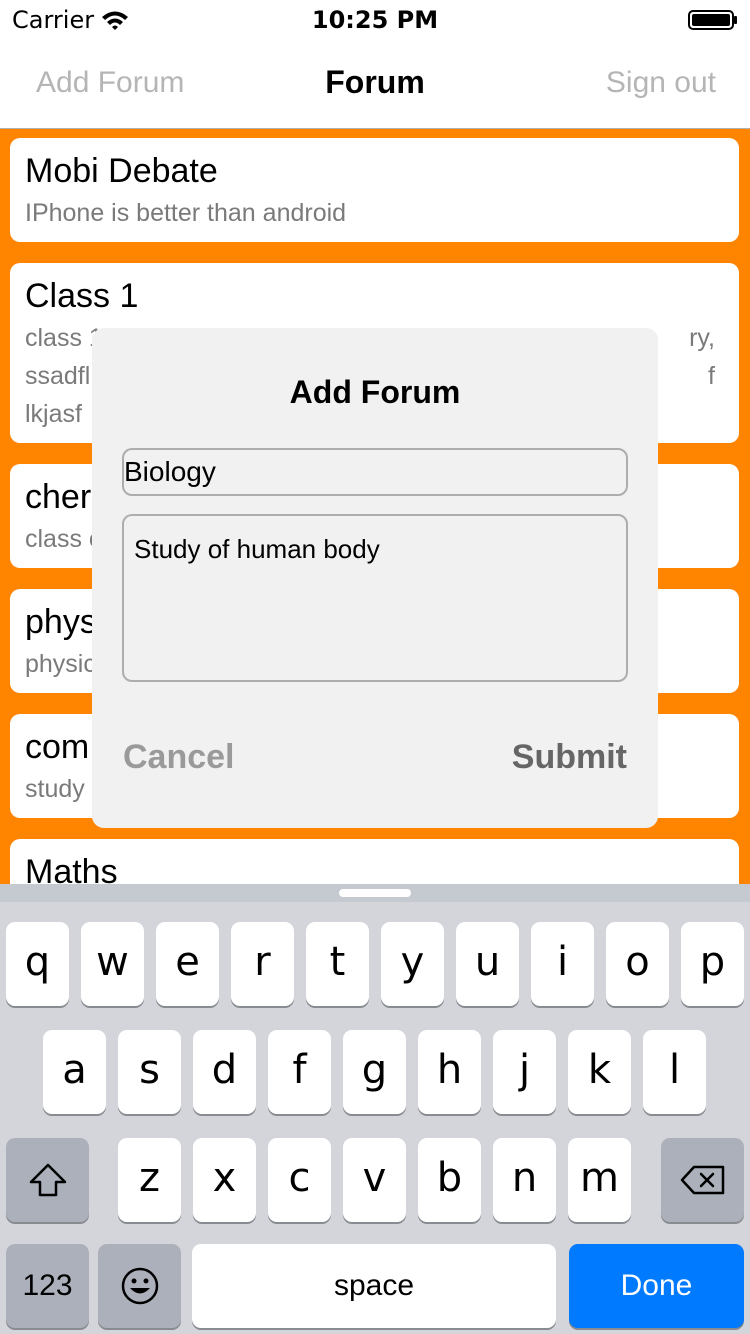 The image size is (750, 1334). Describe the element at coordinates (375, 392) in the screenshot. I see `dialog-title: Add Forum` at that location.